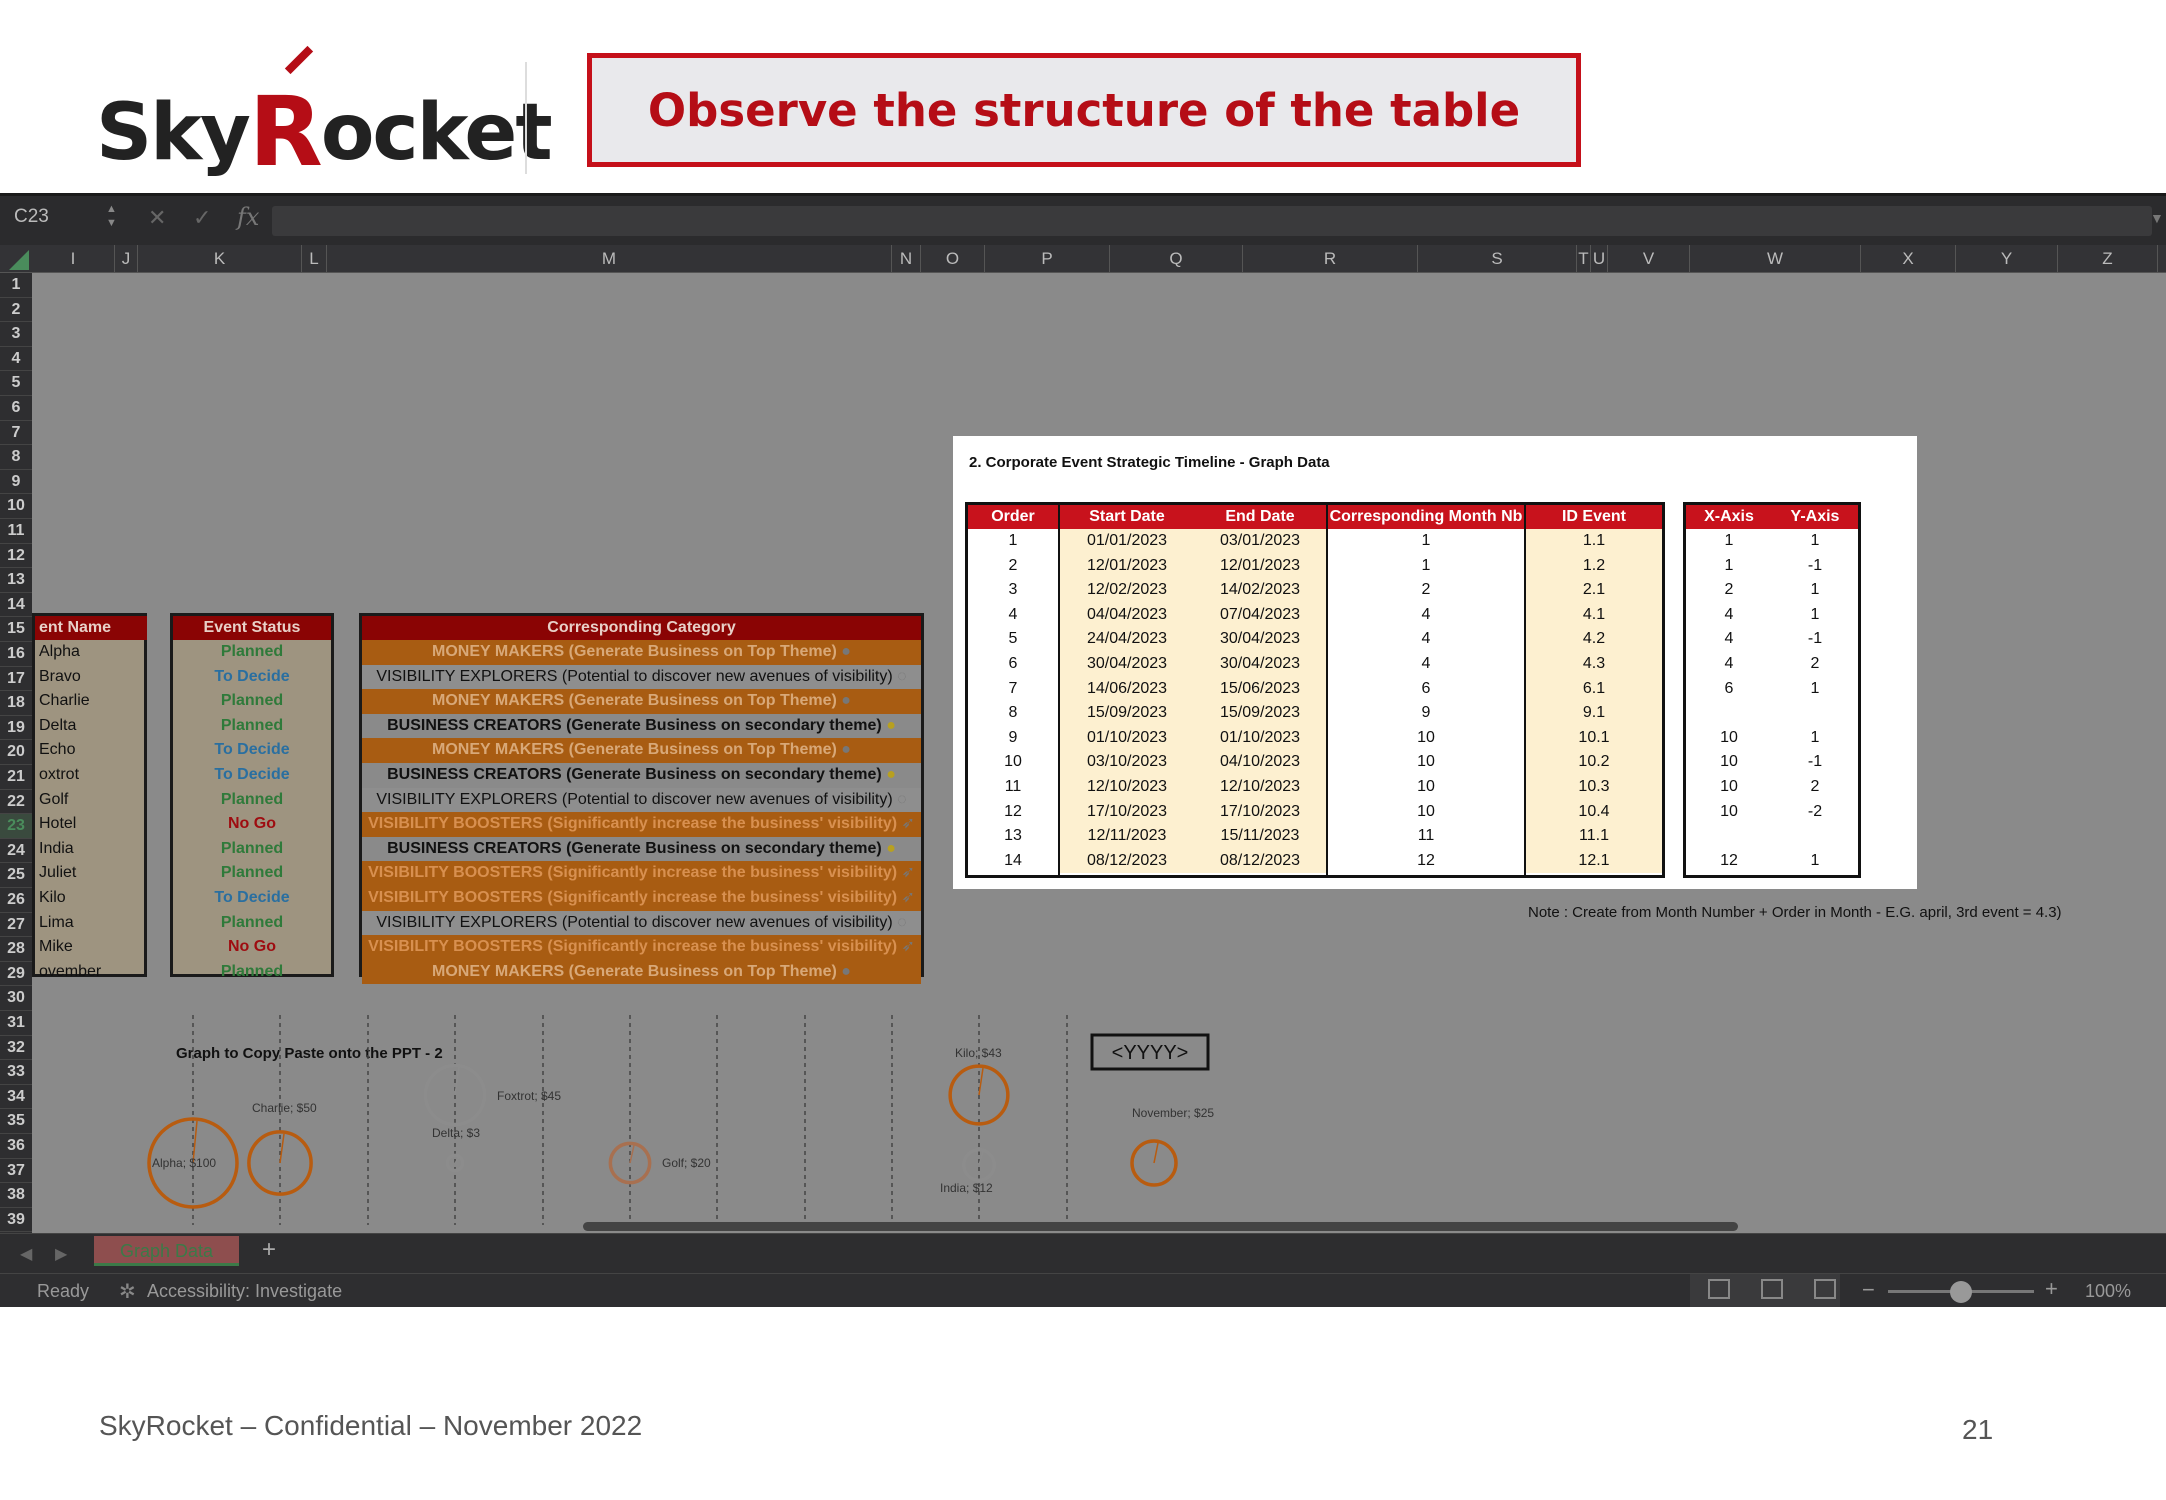 The image size is (2166, 1500). What do you see at coordinates (16, 408) in the screenshot?
I see `row-header-6: 6` at bounding box center [16, 408].